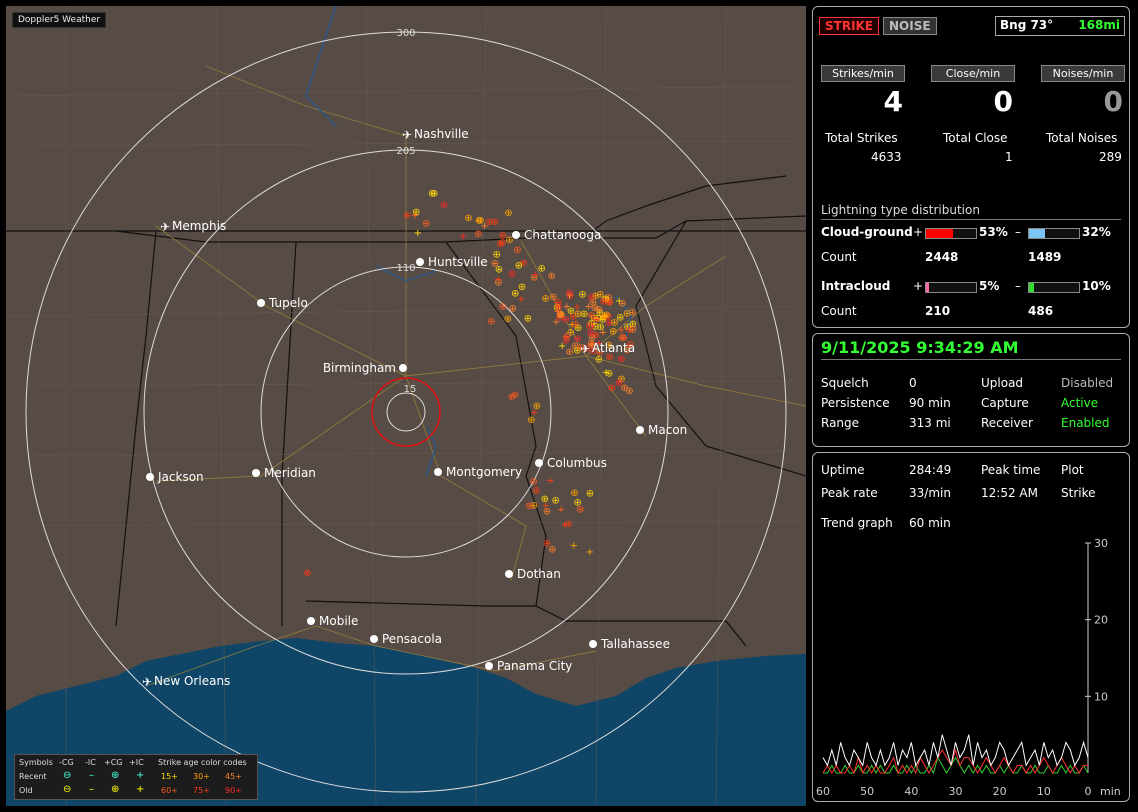  Describe the element at coordinates (910, 26) in the screenshot. I see `tab-noise: NOISE` at that location.